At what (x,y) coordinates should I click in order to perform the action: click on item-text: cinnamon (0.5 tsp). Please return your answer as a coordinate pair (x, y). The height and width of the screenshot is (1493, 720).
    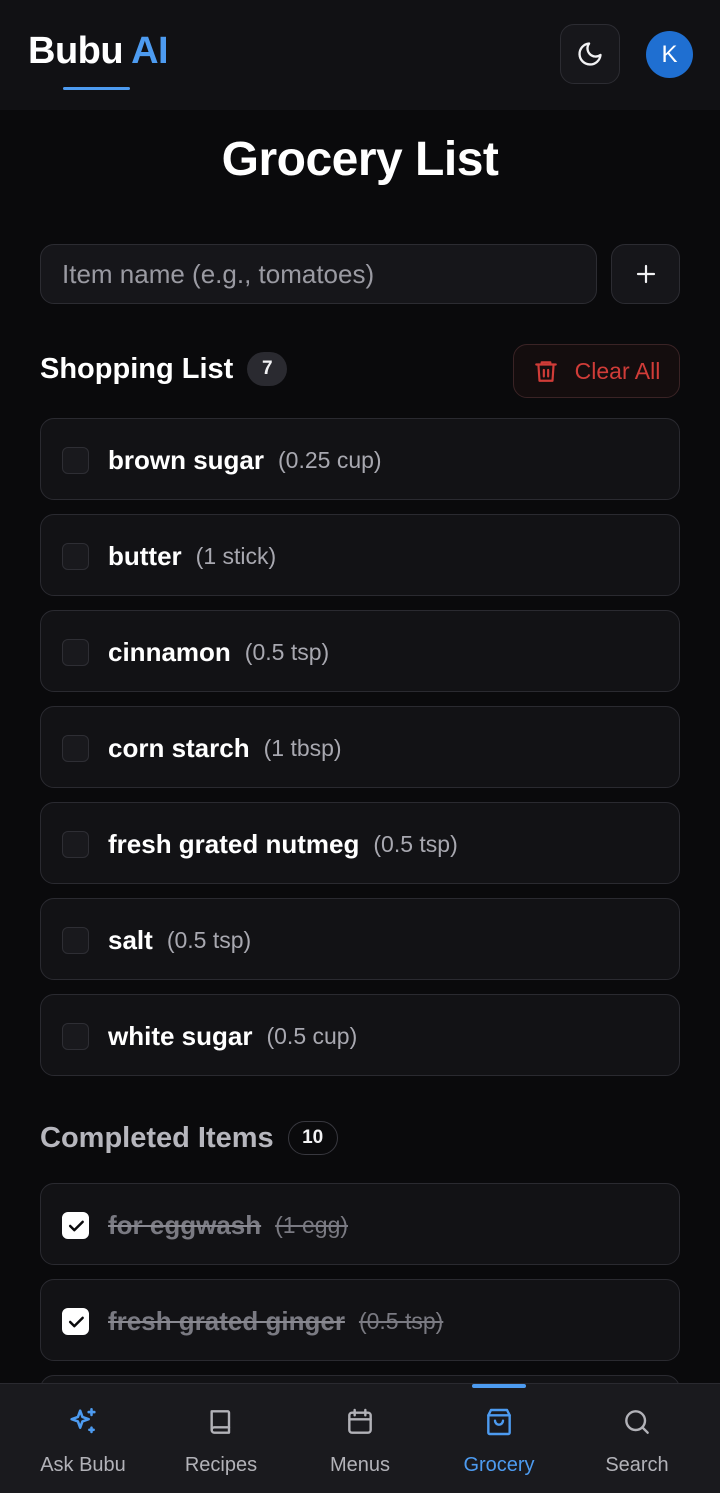
    Looking at the image, I should click on (218, 652).